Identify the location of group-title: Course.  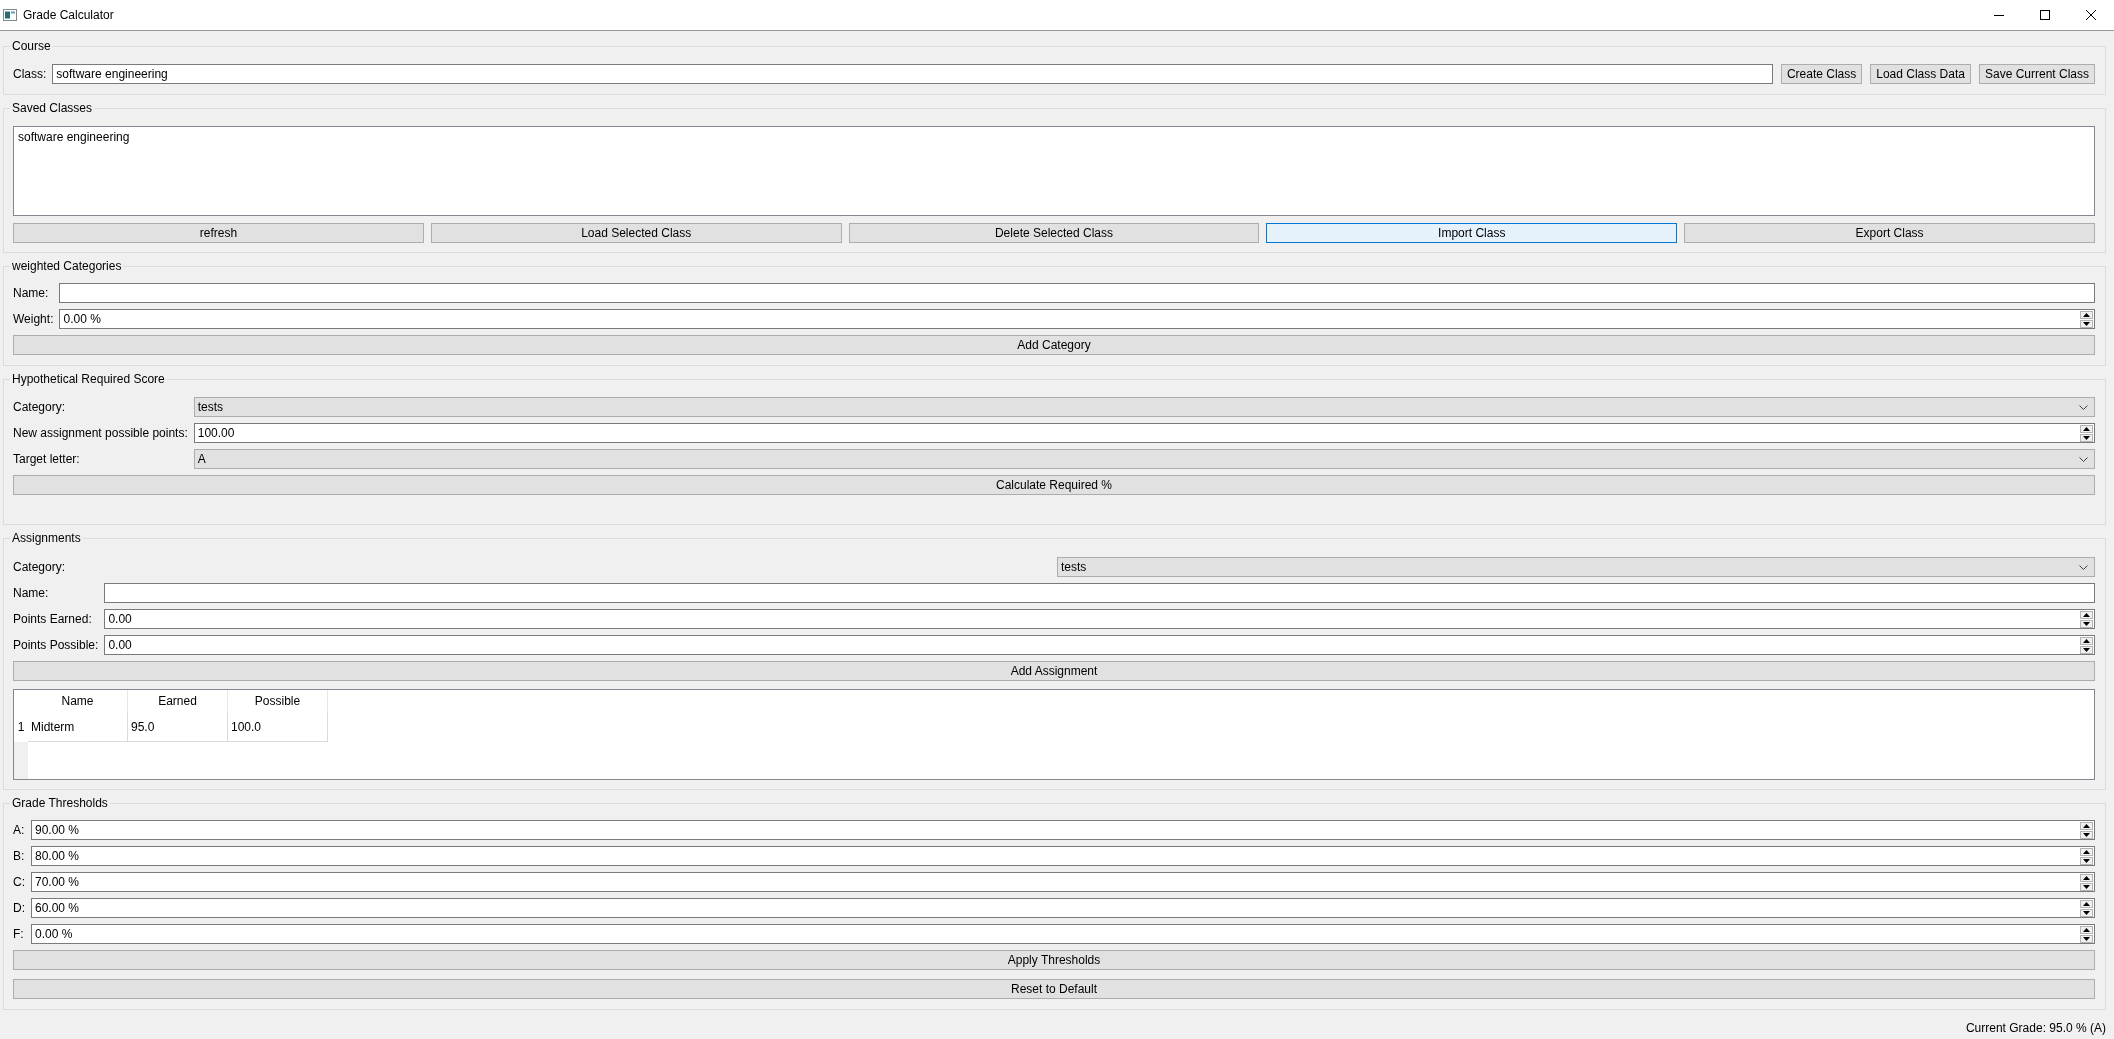
(31, 46).